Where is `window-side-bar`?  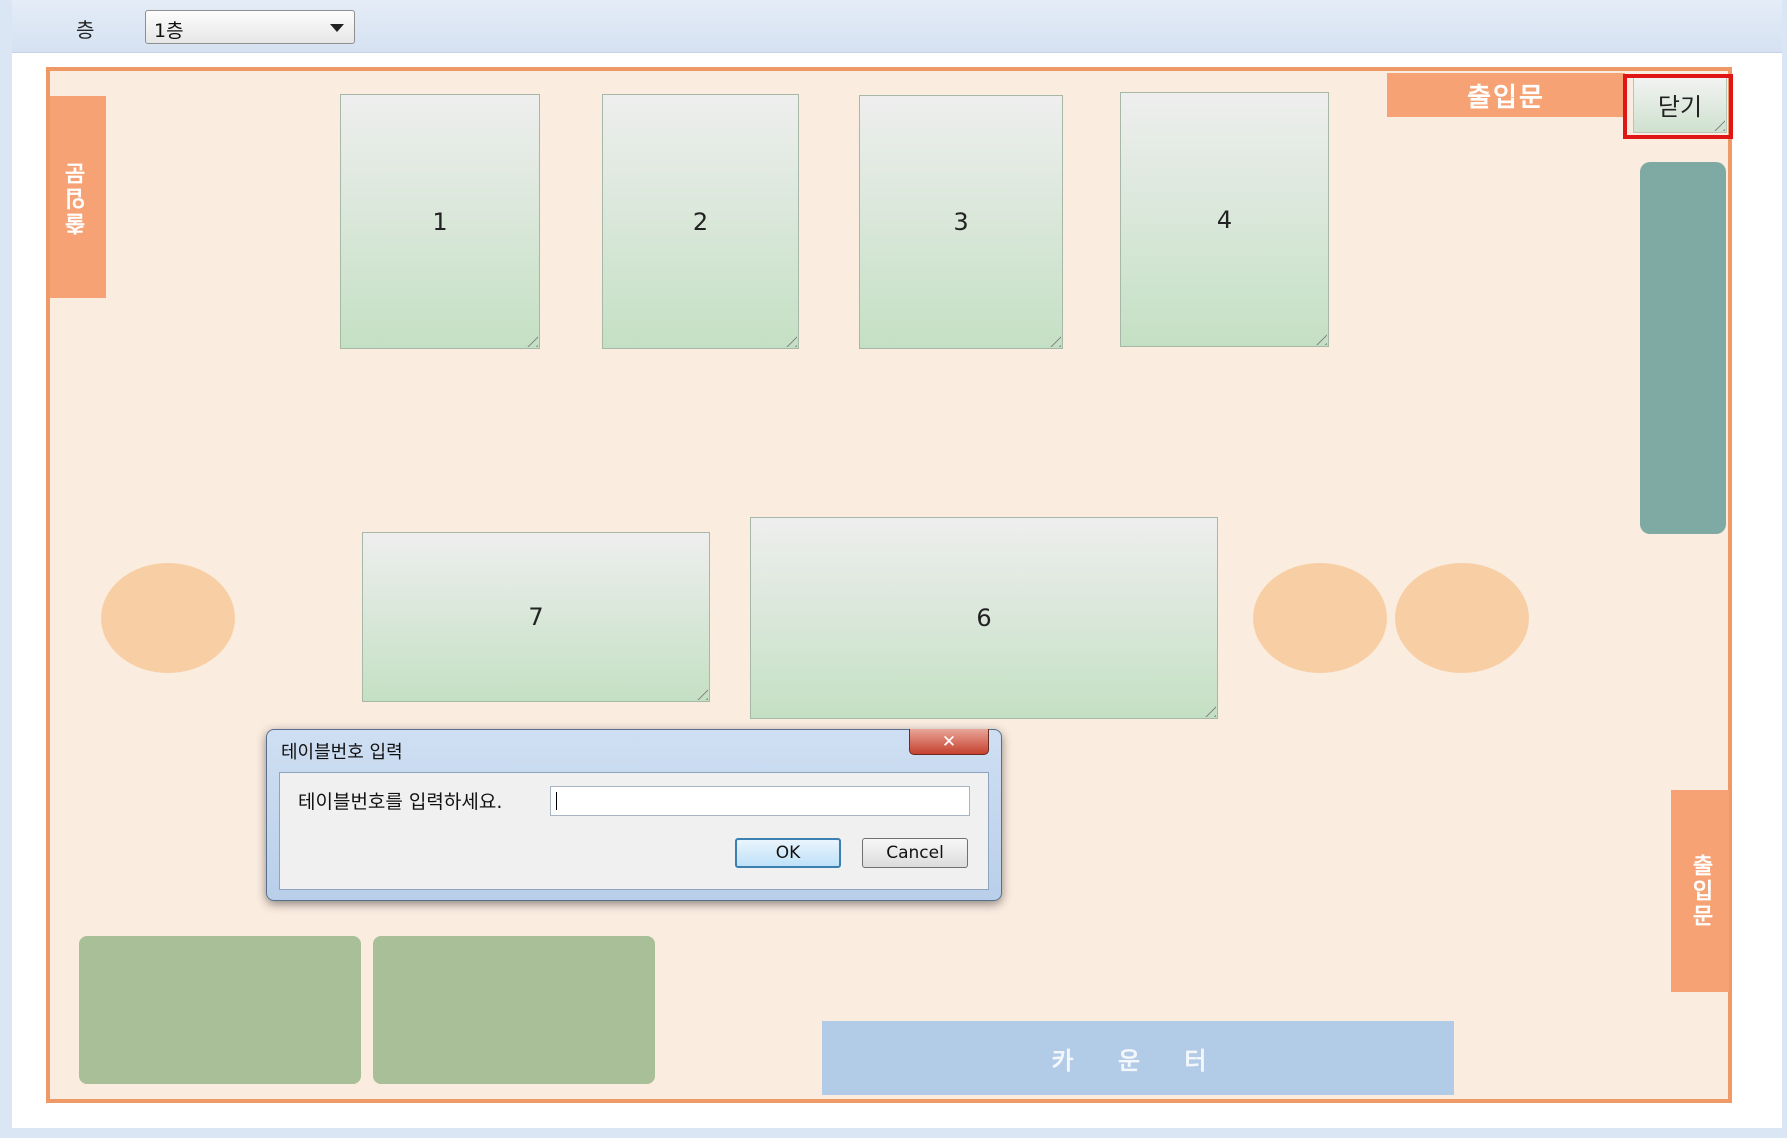 window-side-bar is located at coordinates (1683, 348).